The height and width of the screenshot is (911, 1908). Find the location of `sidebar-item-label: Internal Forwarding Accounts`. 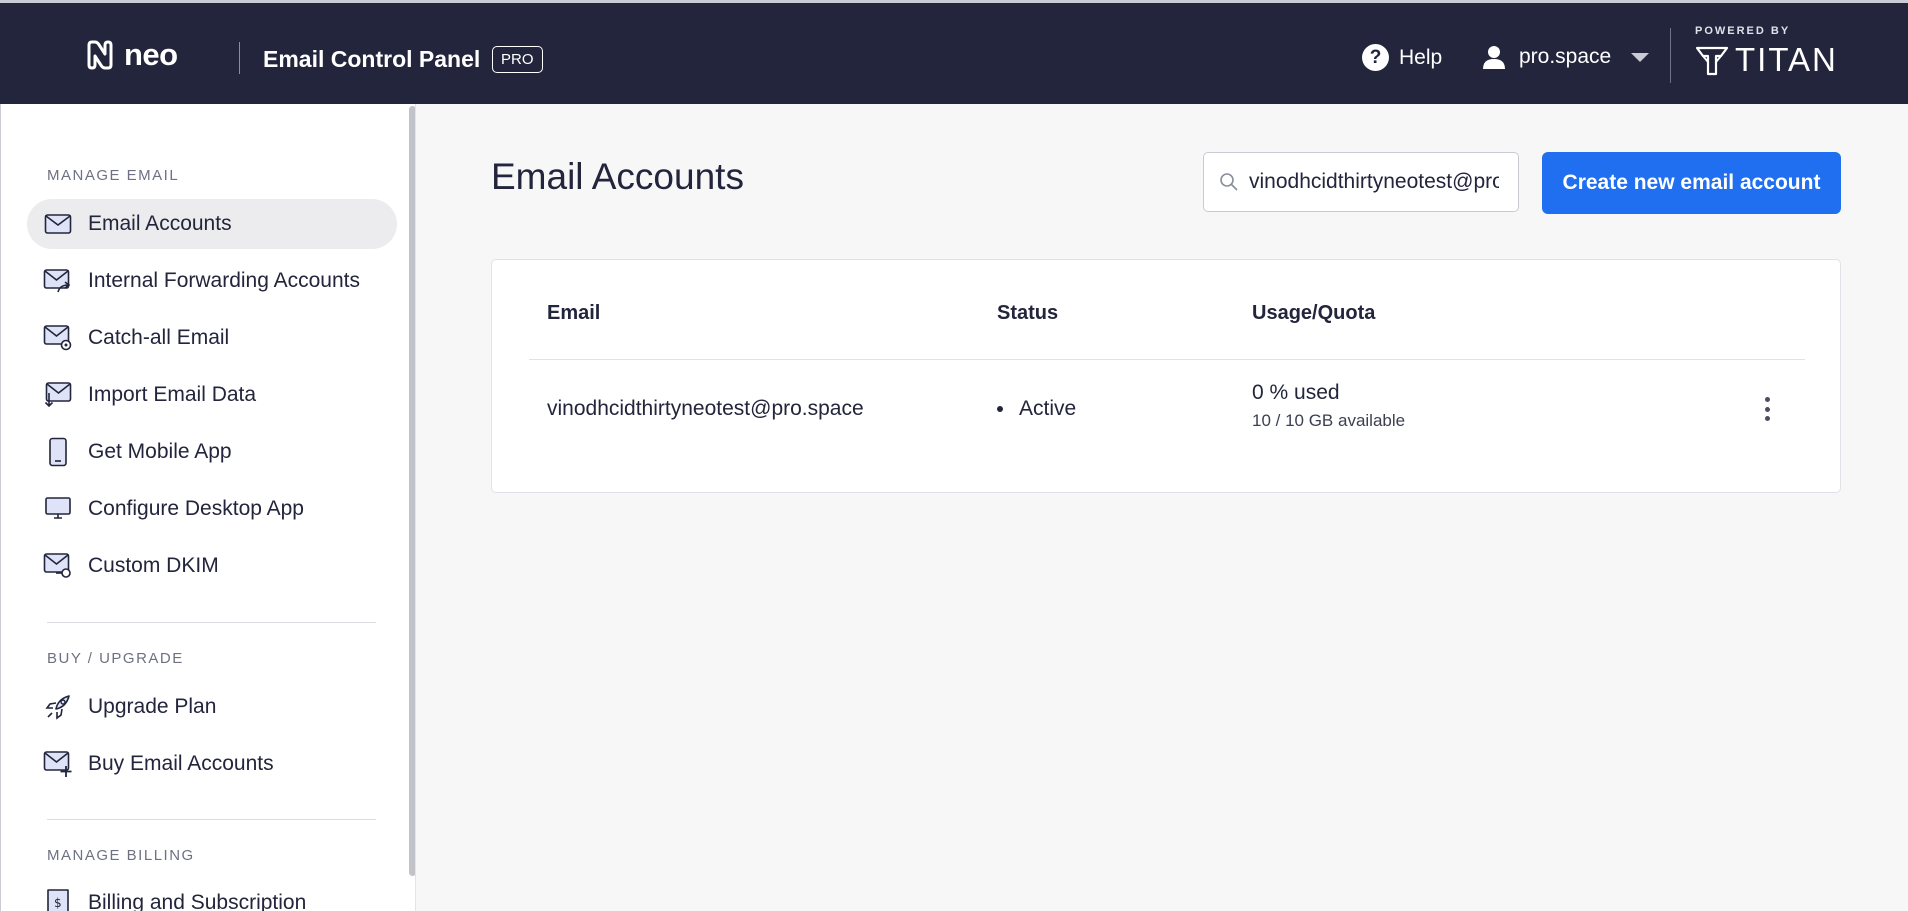

sidebar-item-label: Internal Forwarding Accounts is located at coordinates (224, 280).